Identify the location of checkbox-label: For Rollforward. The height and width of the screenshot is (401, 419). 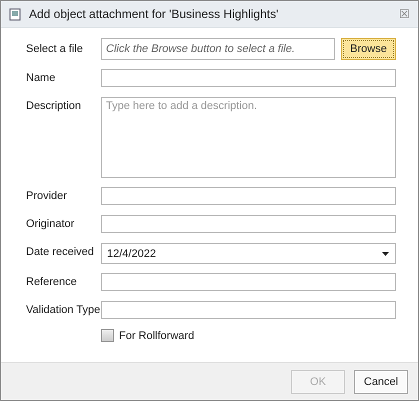
(156, 336).